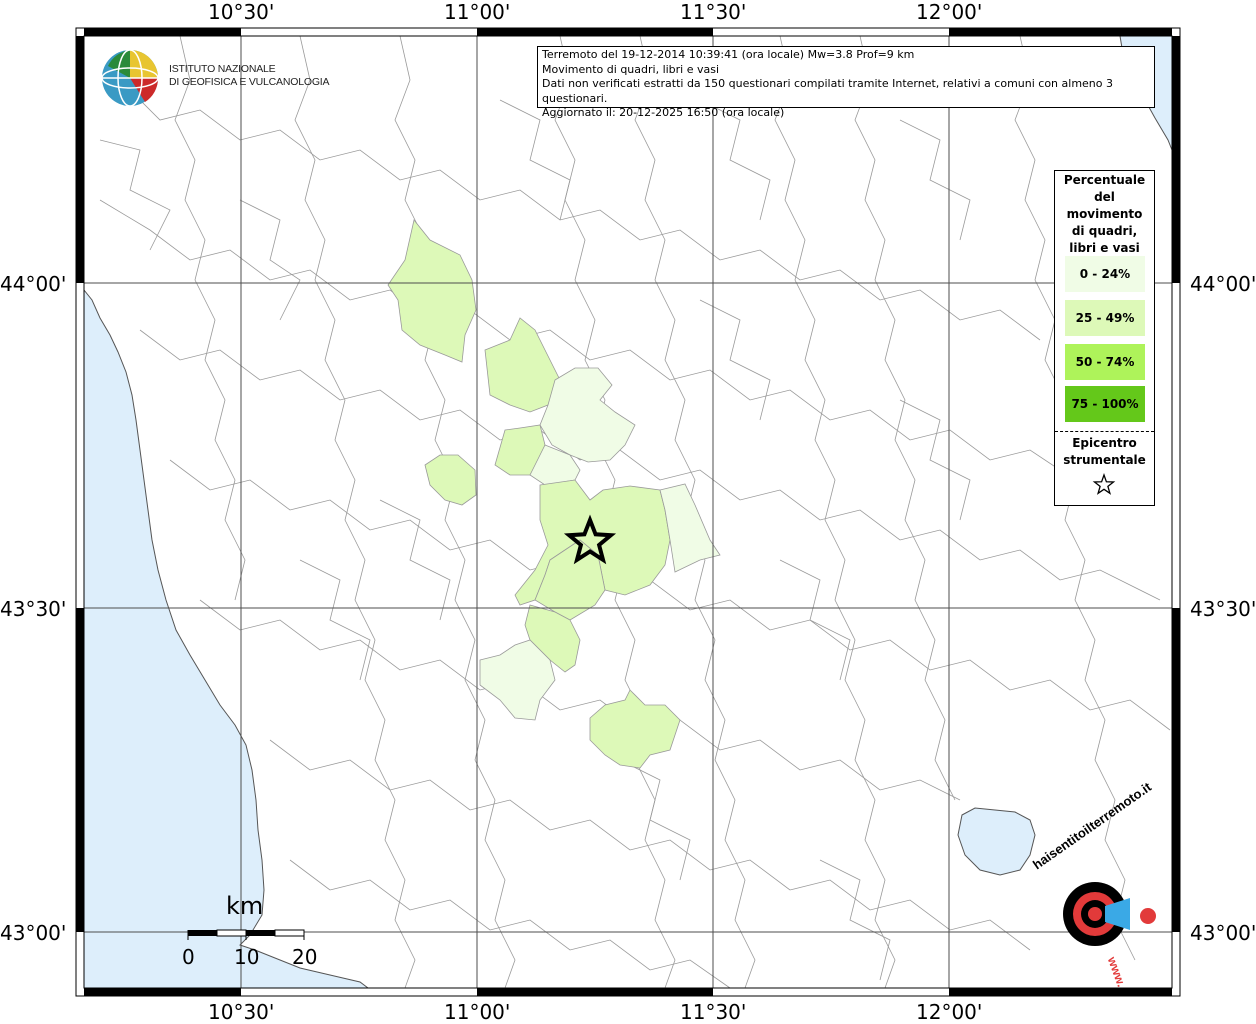  What do you see at coordinates (1104, 443) in the screenshot?
I see `legend-epicenter-line: Epicentro` at bounding box center [1104, 443].